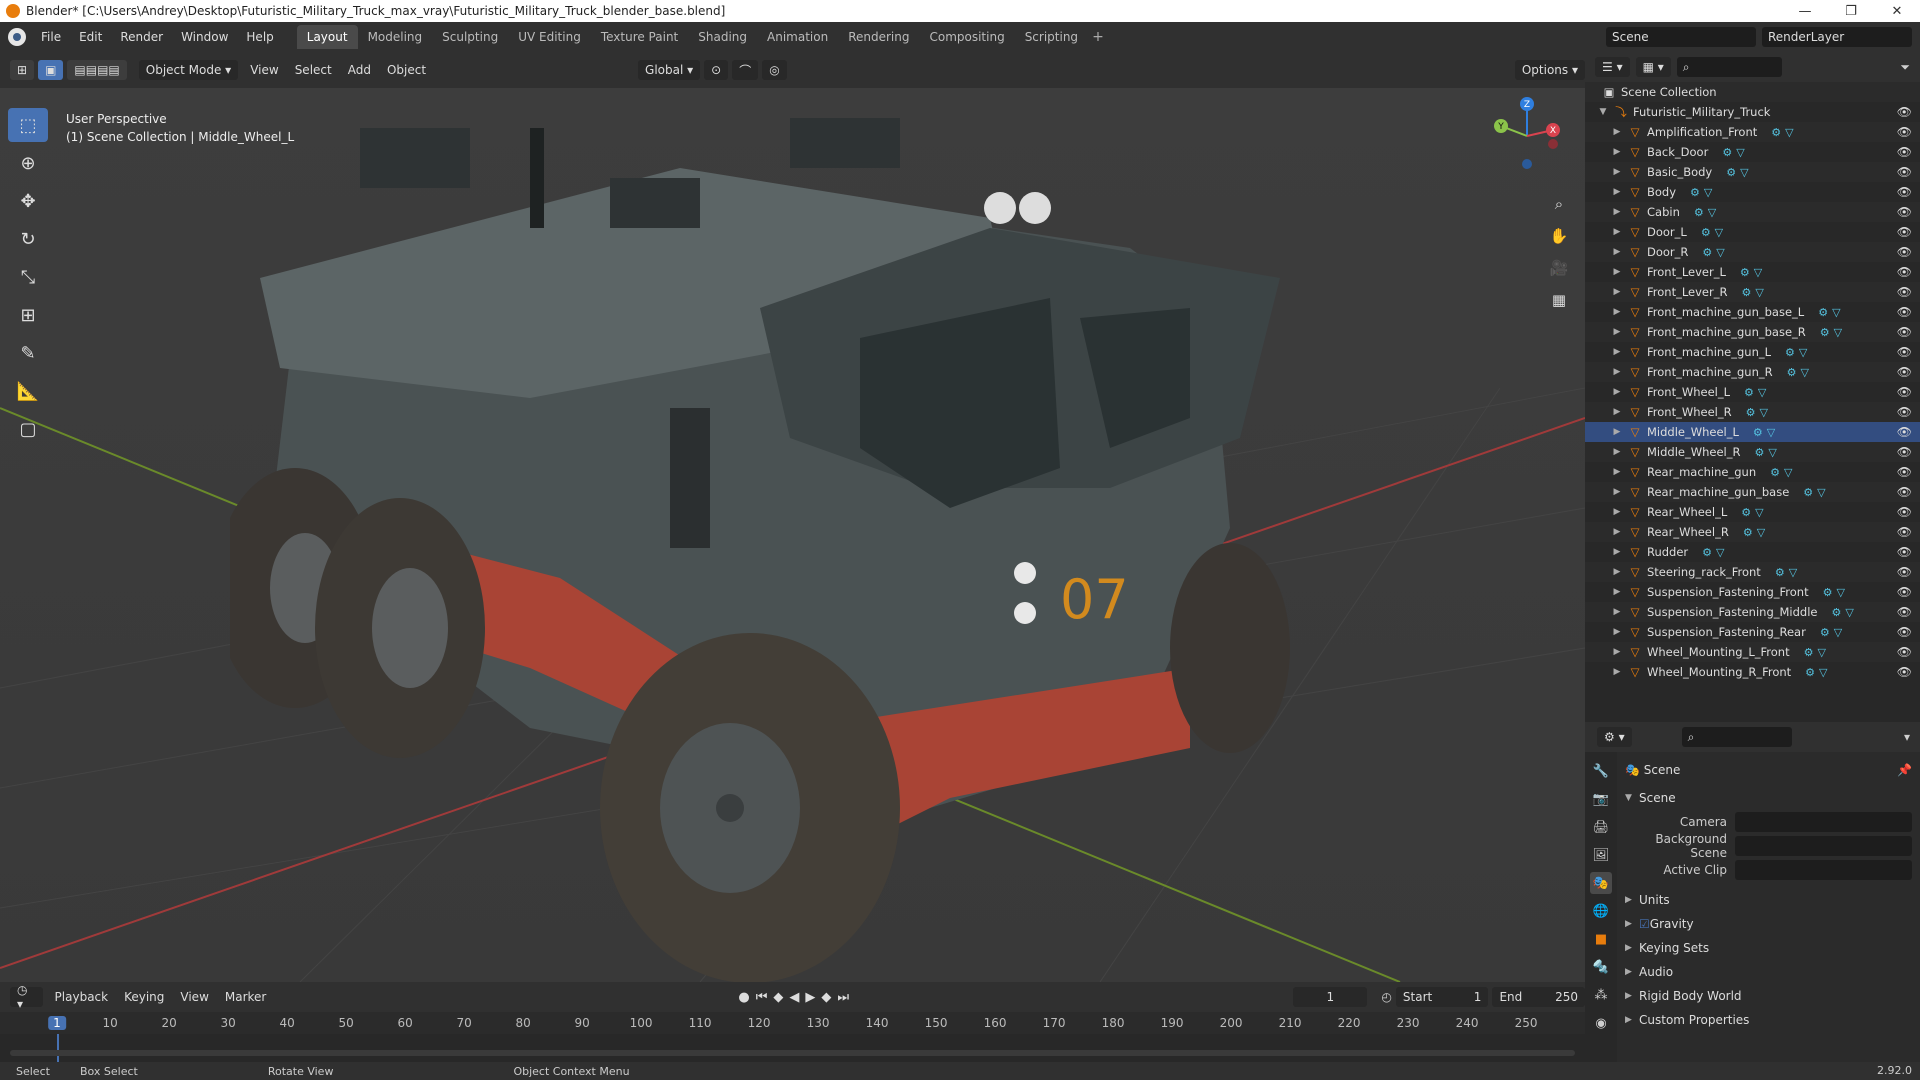  Describe the element at coordinates (1559, 300) in the screenshot. I see `ortho-grid-icon: ▦` at that location.